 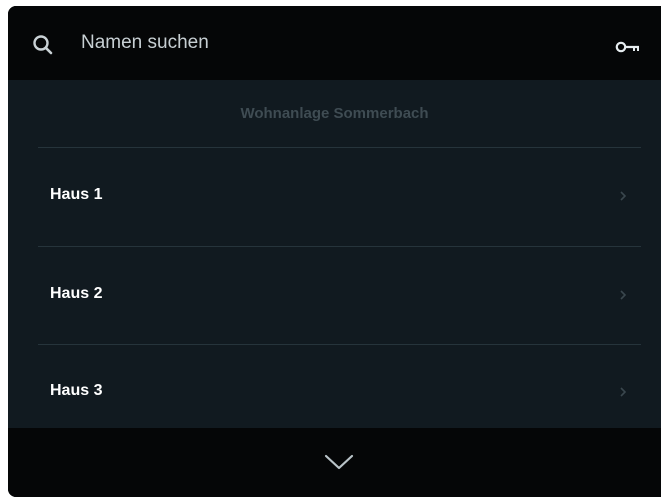 What do you see at coordinates (339, 392) in the screenshot?
I see `list-item-haus-3: Haus 3` at bounding box center [339, 392].